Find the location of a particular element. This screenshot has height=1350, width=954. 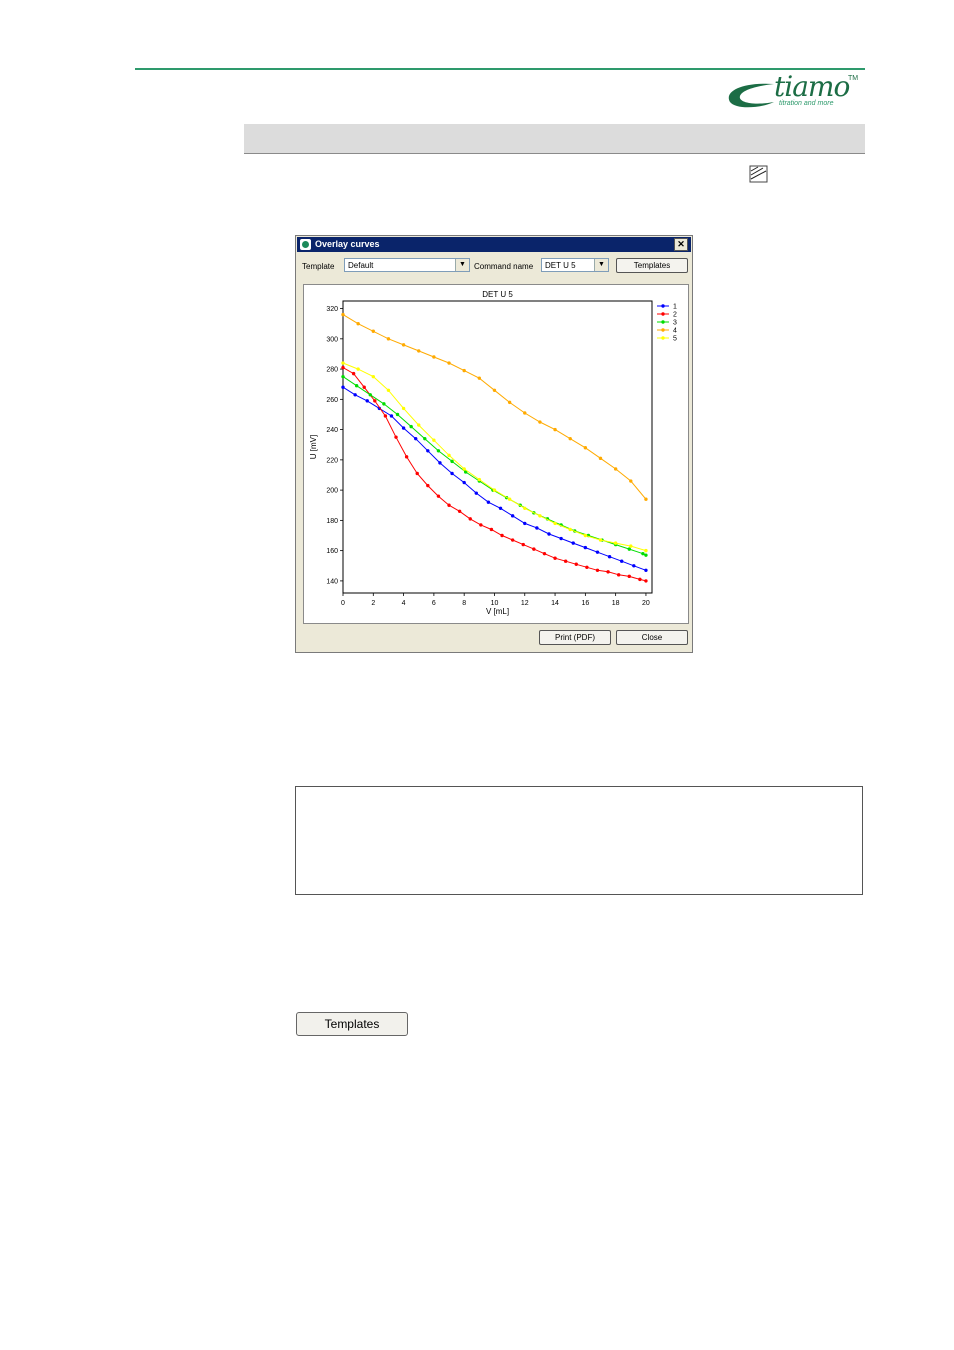

y-tick-label: 140 is located at coordinates (332, 581).